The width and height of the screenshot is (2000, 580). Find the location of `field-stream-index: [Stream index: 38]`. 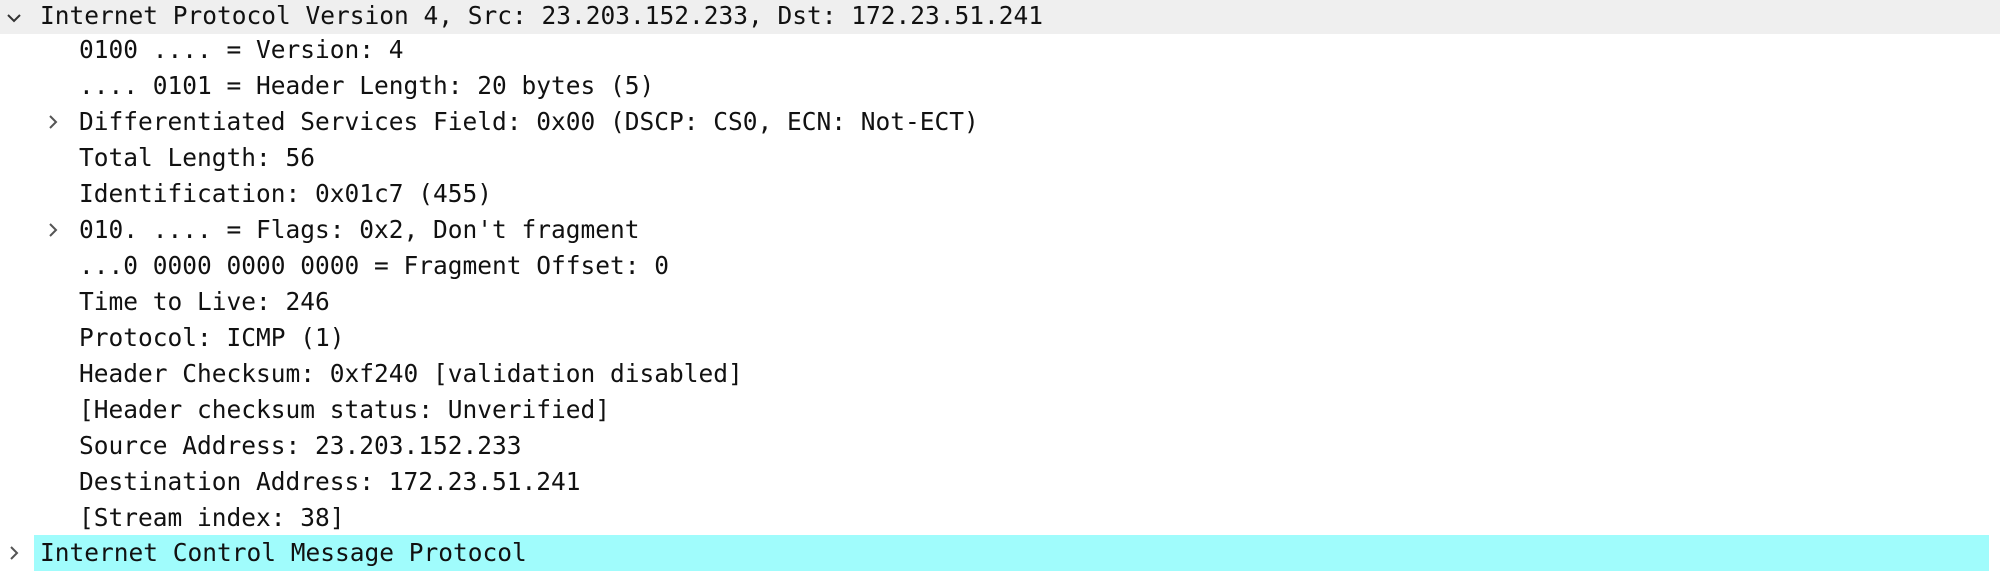

field-stream-index: [Stream index: 38] is located at coordinates (212, 517).